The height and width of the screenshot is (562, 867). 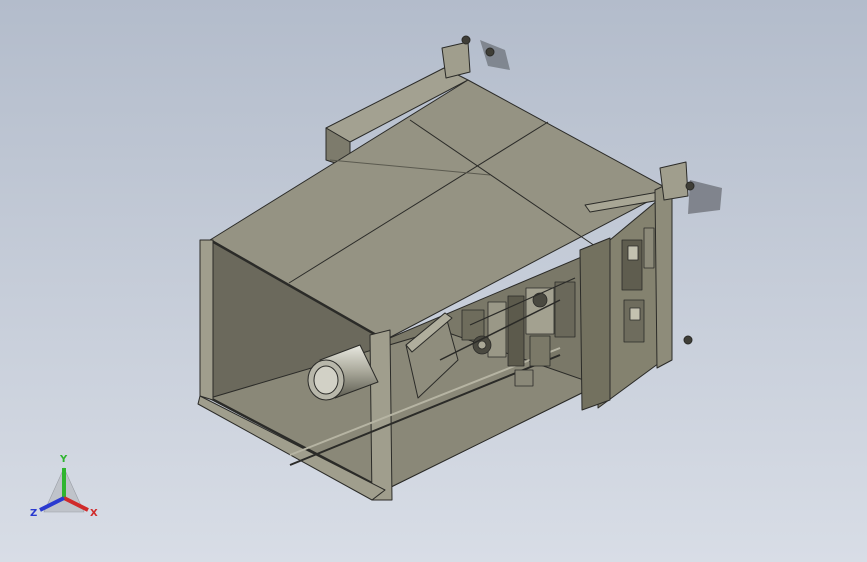 I want to click on right-rear-post, so click(x=663, y=275).